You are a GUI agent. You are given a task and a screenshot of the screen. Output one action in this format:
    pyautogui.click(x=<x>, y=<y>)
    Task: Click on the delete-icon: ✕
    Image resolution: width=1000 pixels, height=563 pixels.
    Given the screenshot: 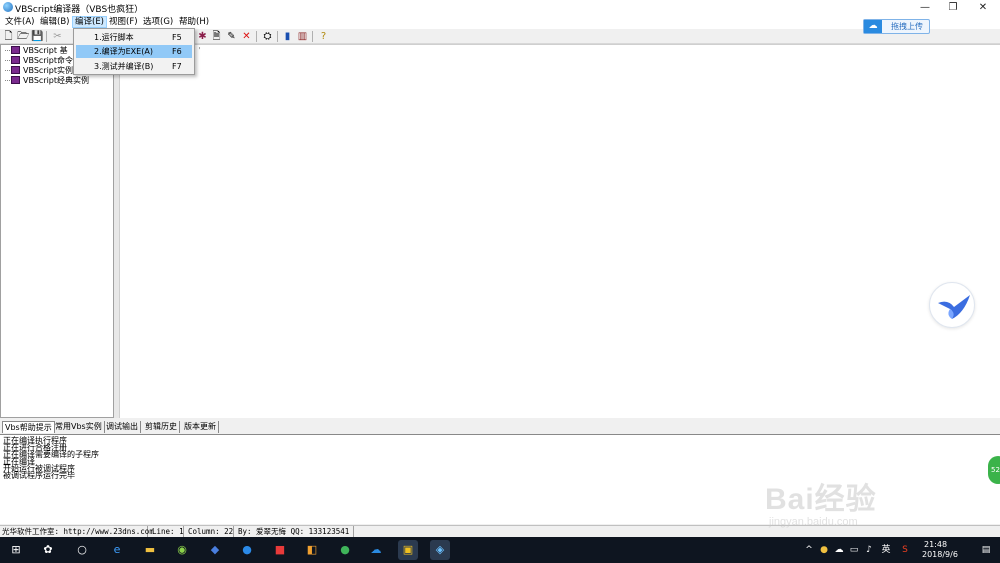 What is the action you would take?
    pyautogui.click(x=246, y=36)
    